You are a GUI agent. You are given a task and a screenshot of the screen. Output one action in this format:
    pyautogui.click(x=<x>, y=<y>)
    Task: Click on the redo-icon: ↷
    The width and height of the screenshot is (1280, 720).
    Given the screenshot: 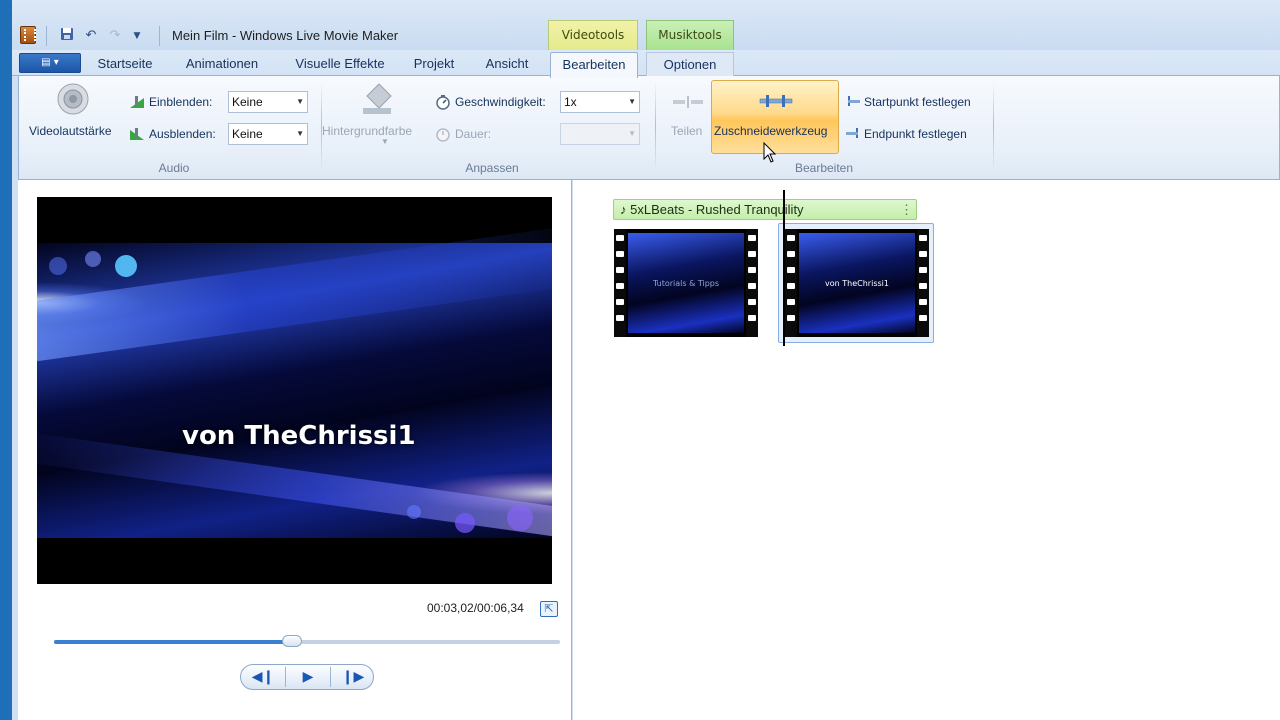 What is the action you would take?
    pyautogui.click(x=115, y=36)
    